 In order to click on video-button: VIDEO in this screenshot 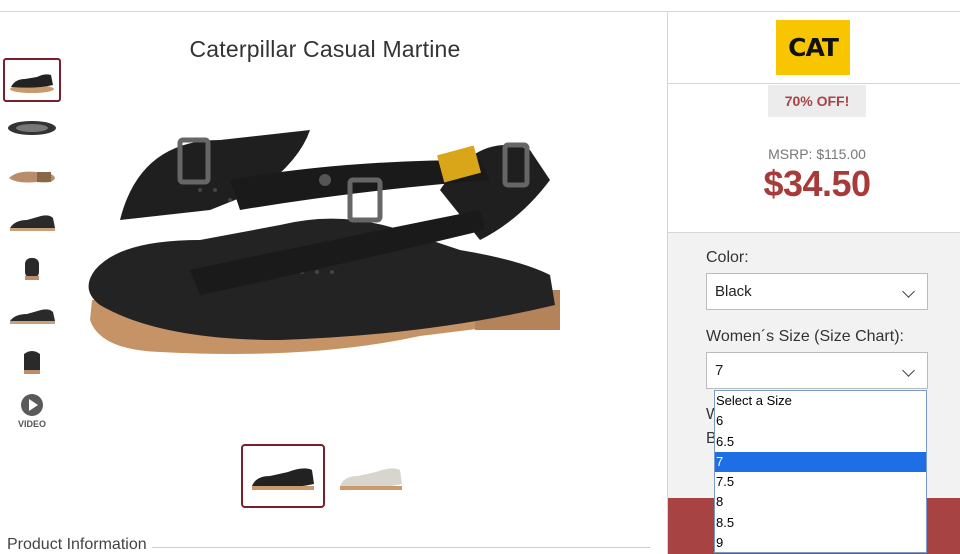, I will do `click(32, 411)`.